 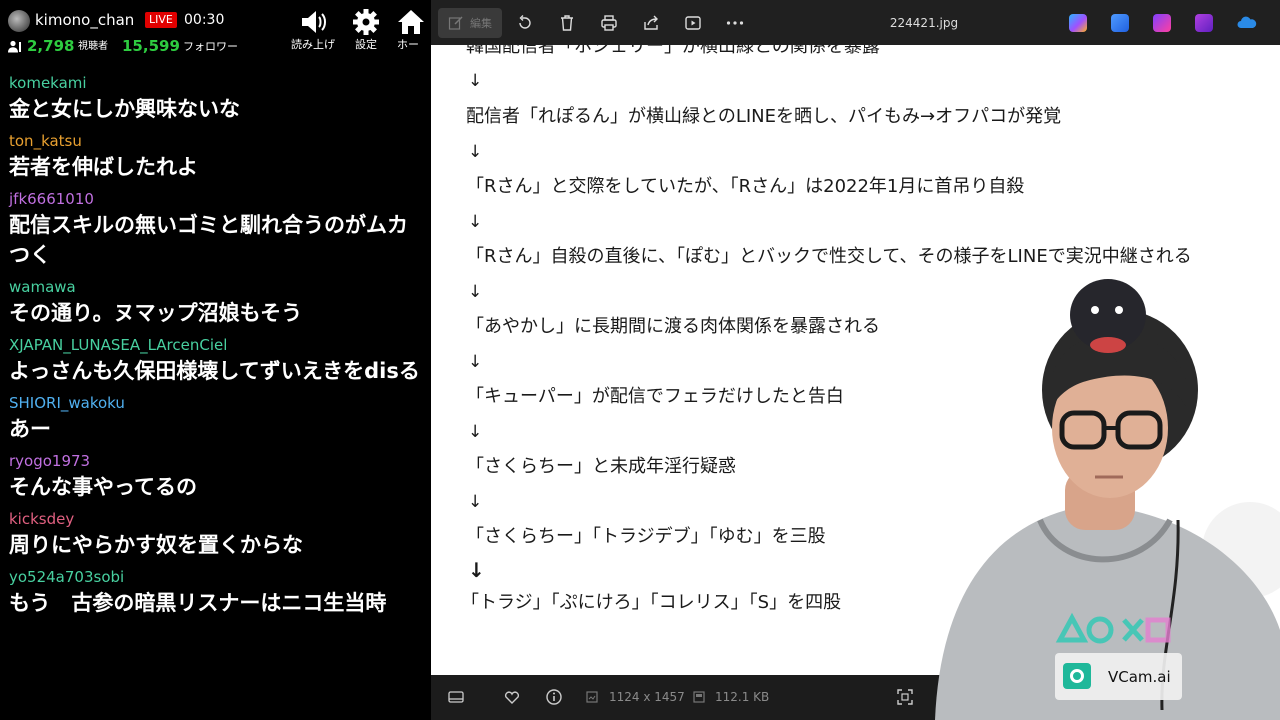 I want to click on chat-username: yo524a703sobi, so click(x=216, y=577).